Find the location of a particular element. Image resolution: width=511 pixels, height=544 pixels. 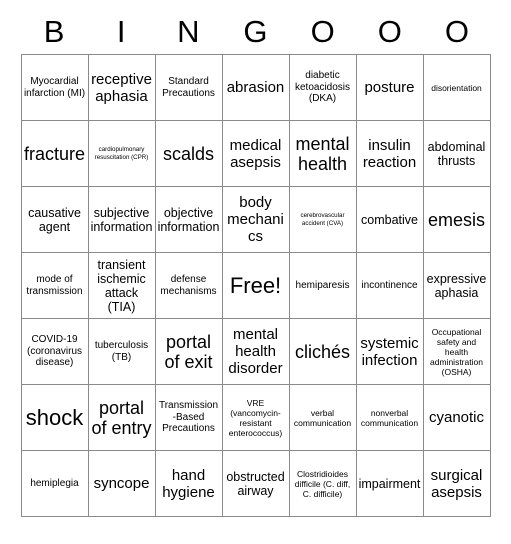

bingo-header-letter-4: O is located at coordinates (322, 31).